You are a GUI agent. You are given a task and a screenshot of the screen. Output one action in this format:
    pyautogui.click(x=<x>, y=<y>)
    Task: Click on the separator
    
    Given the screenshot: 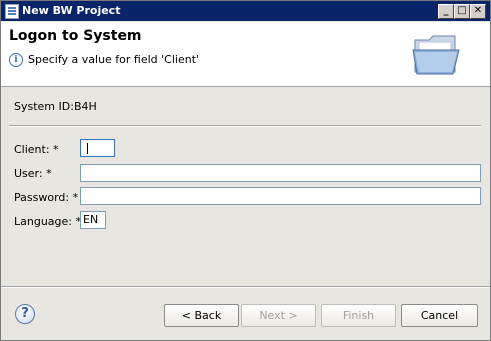 What is the action you would take?
    pyautogui.click(x=245, y=126)
    